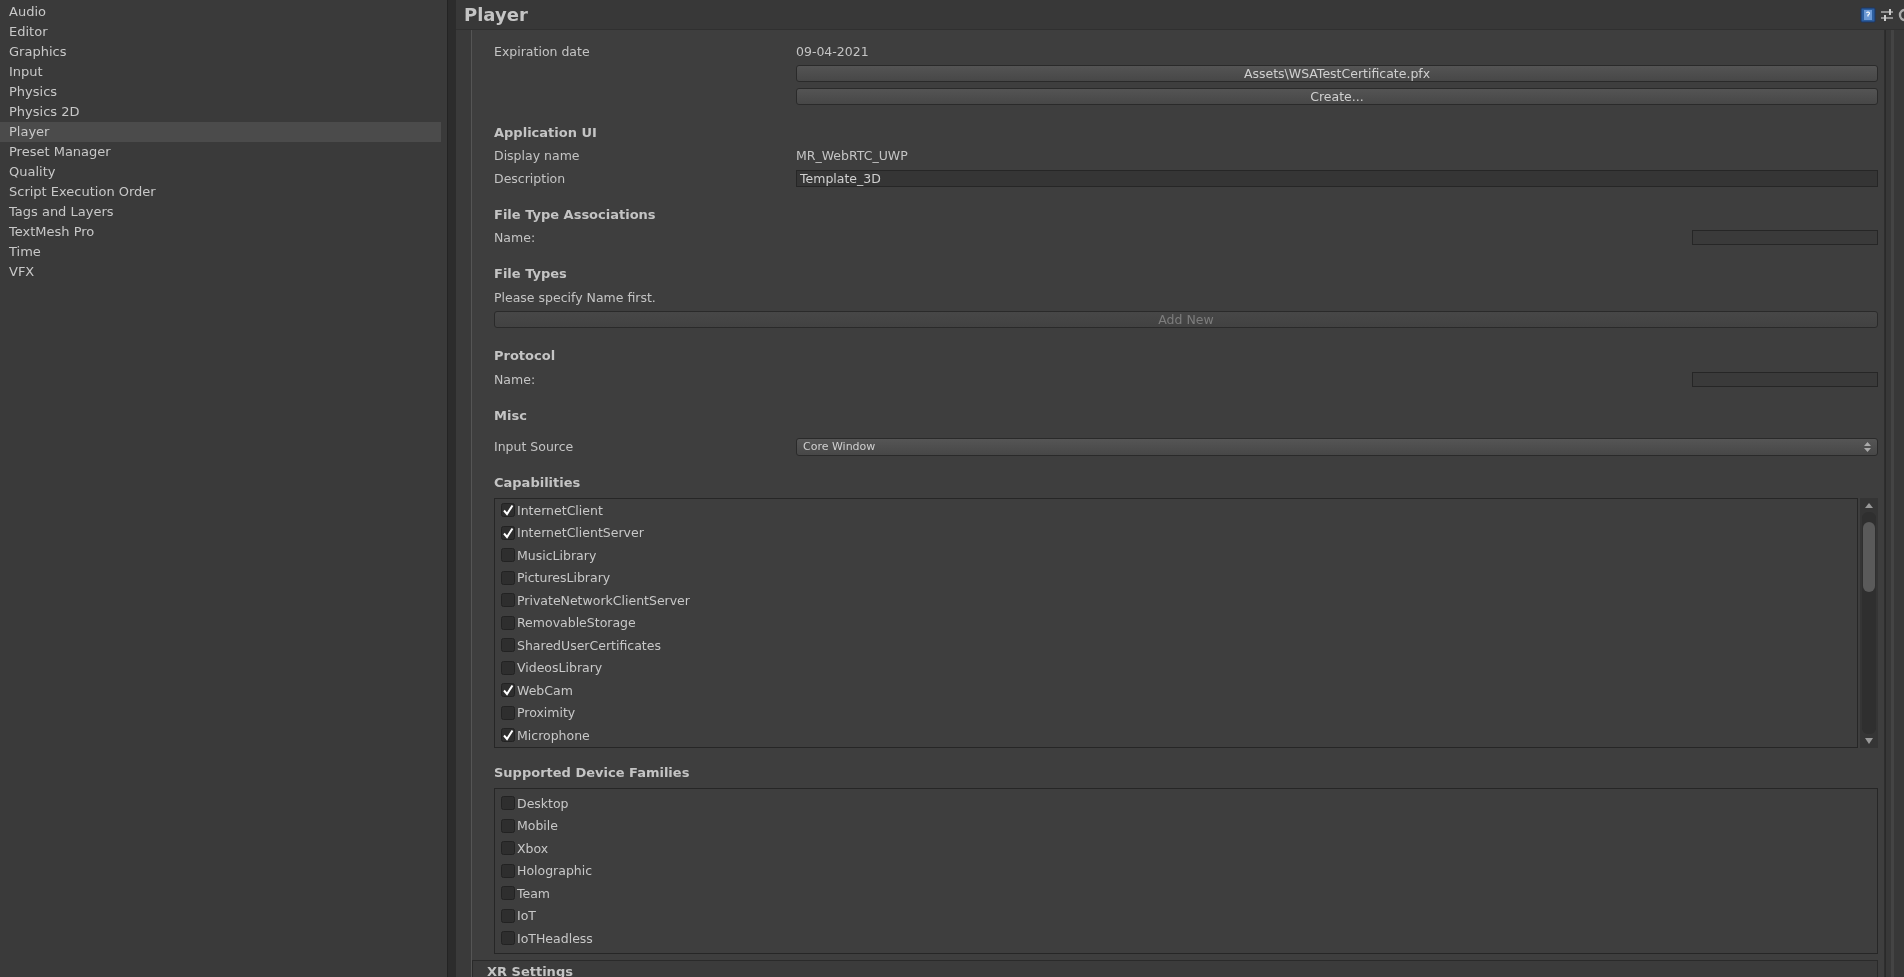  Describe the element at coordinates (1868, 14) in the screenshot. I see `help-book-icon` at that location.